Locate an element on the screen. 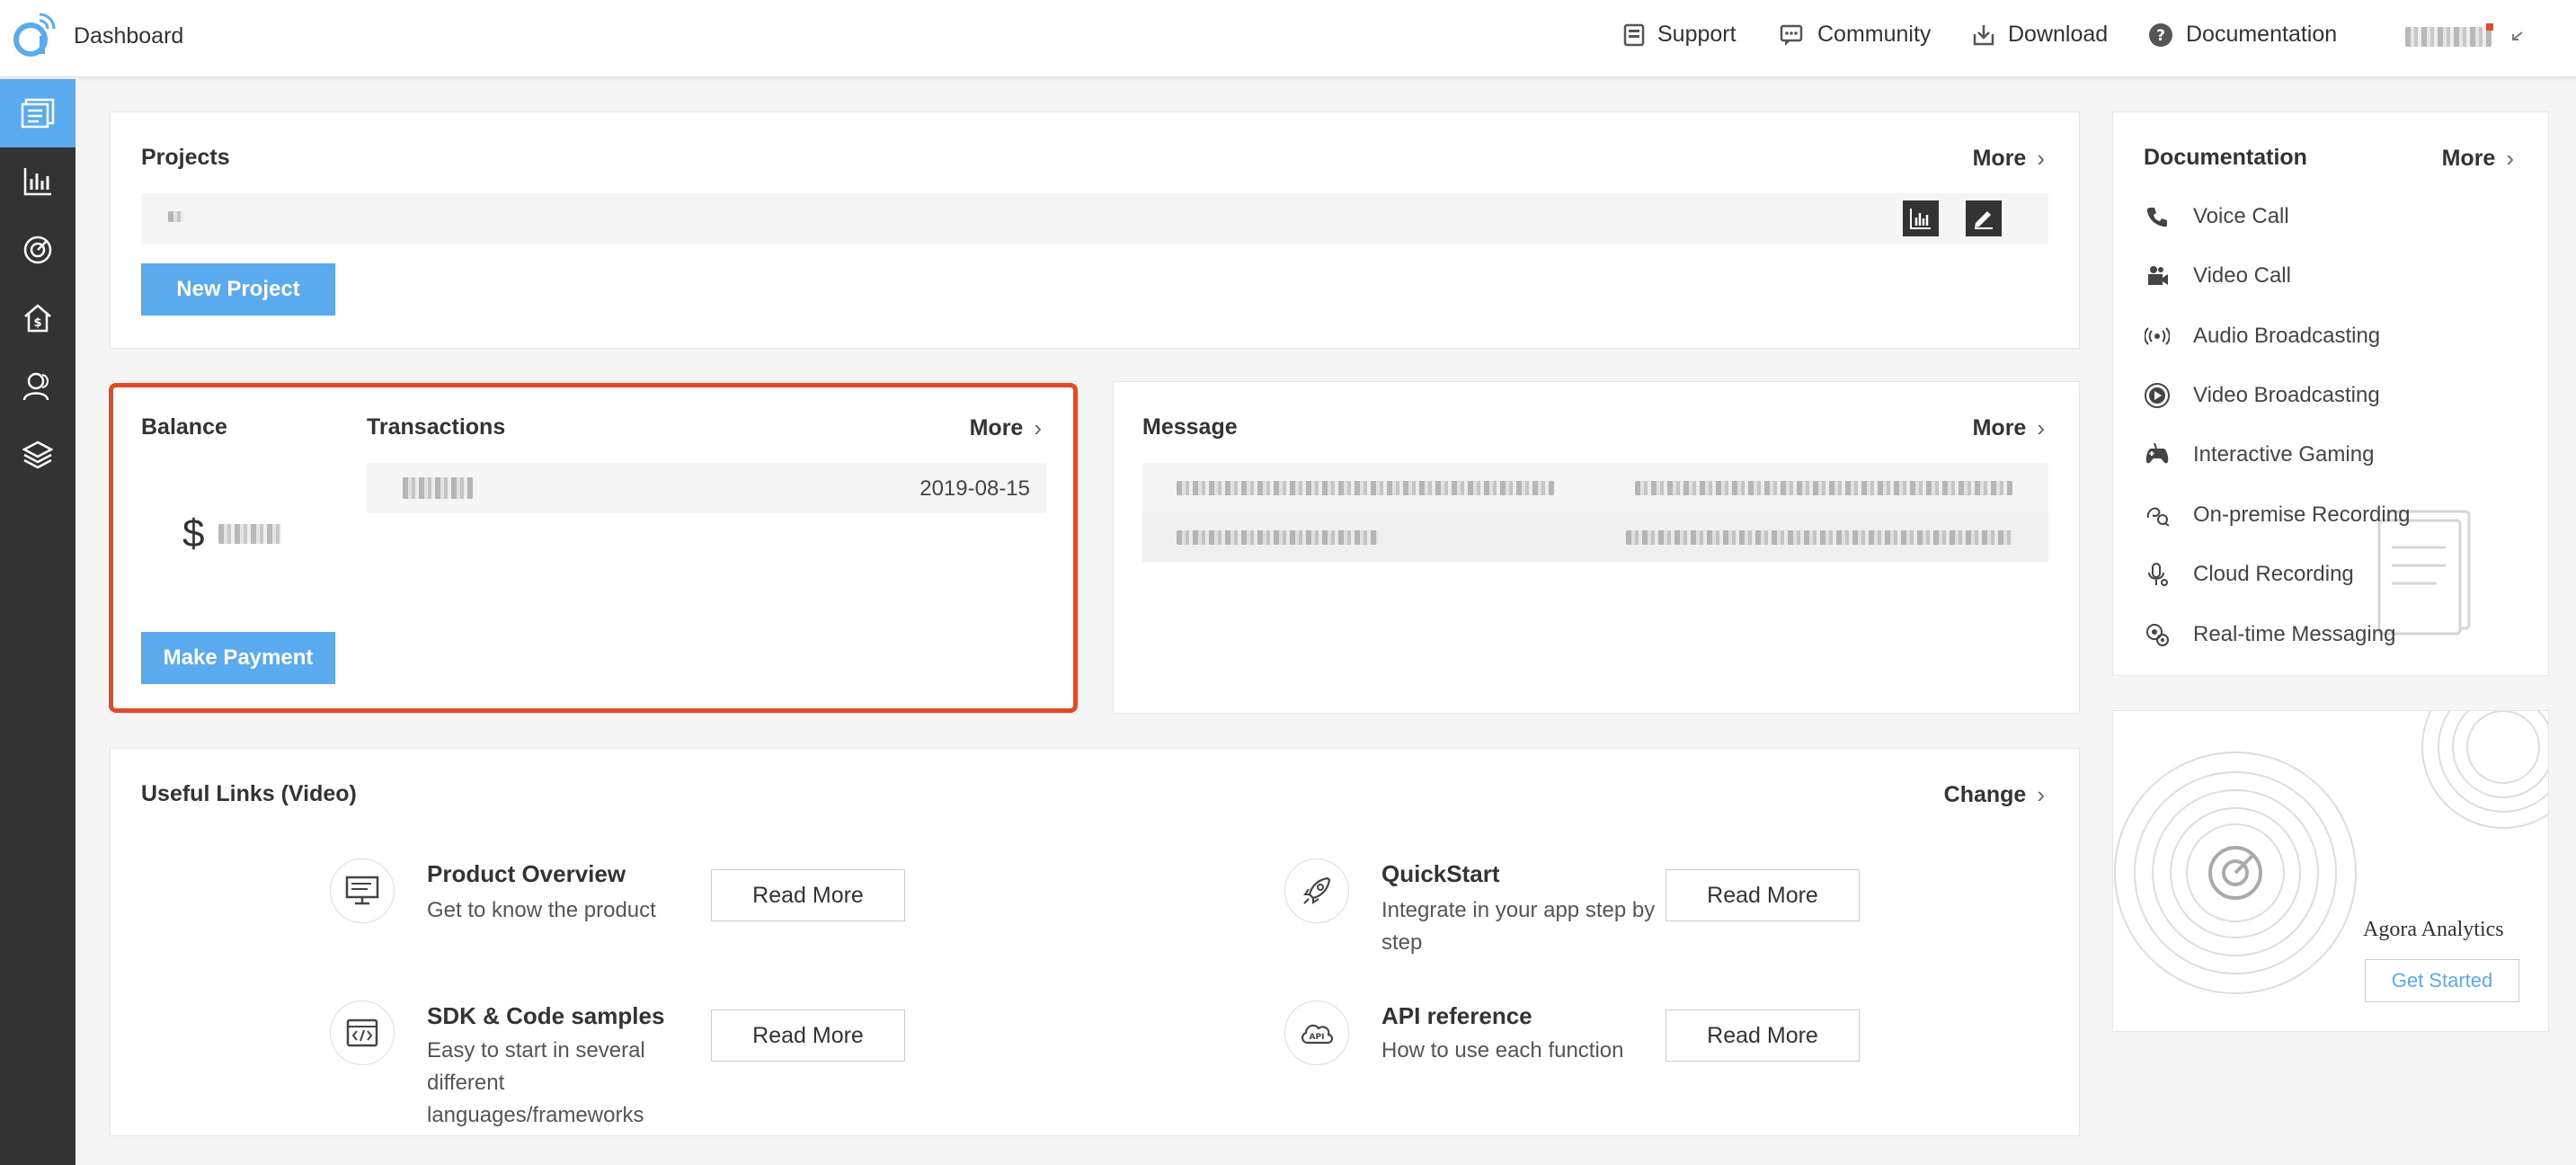 The image size is (2576, 1165). sidebar-item-members is located at coordinates (38, 387).